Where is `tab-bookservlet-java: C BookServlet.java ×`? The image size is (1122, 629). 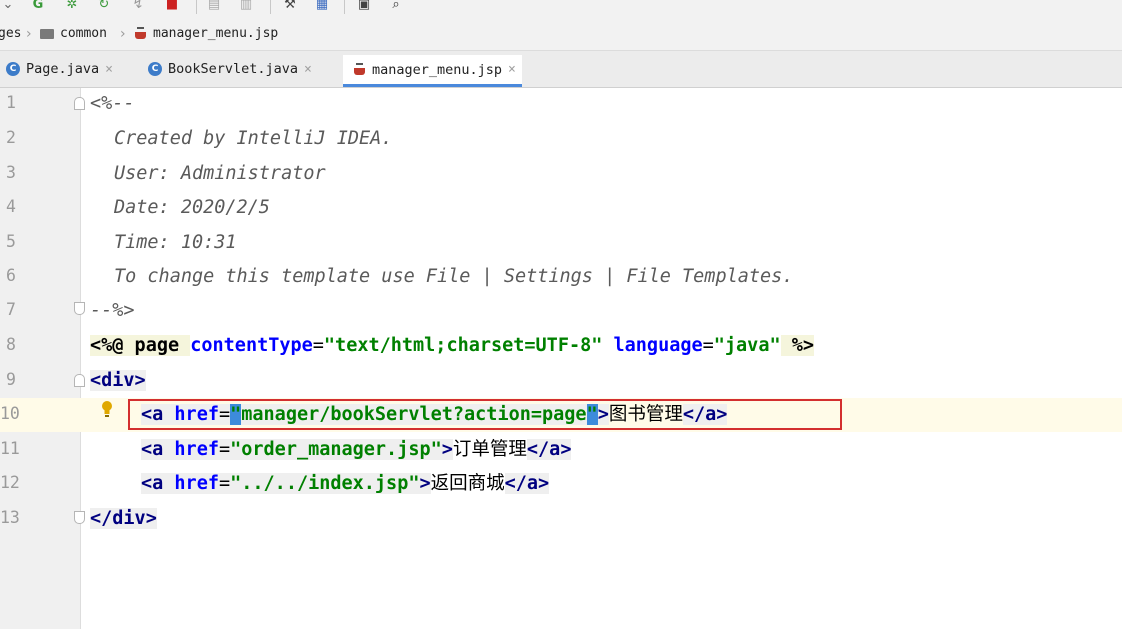
tab-bookservlet-java: C BookServlet.java × is located at coordinates (230, 69).